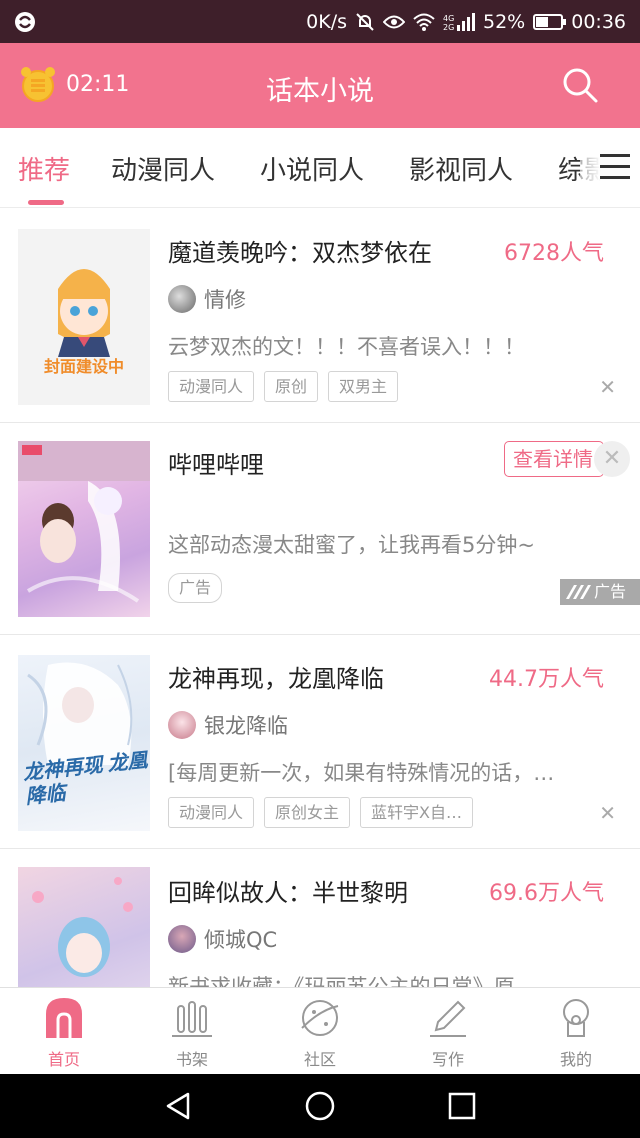 This screenshot has height=1138, width=640. I want to click on category-tabs: 推荐 动漫同人 小说同人 影视同人 综影, so click(320, 168).